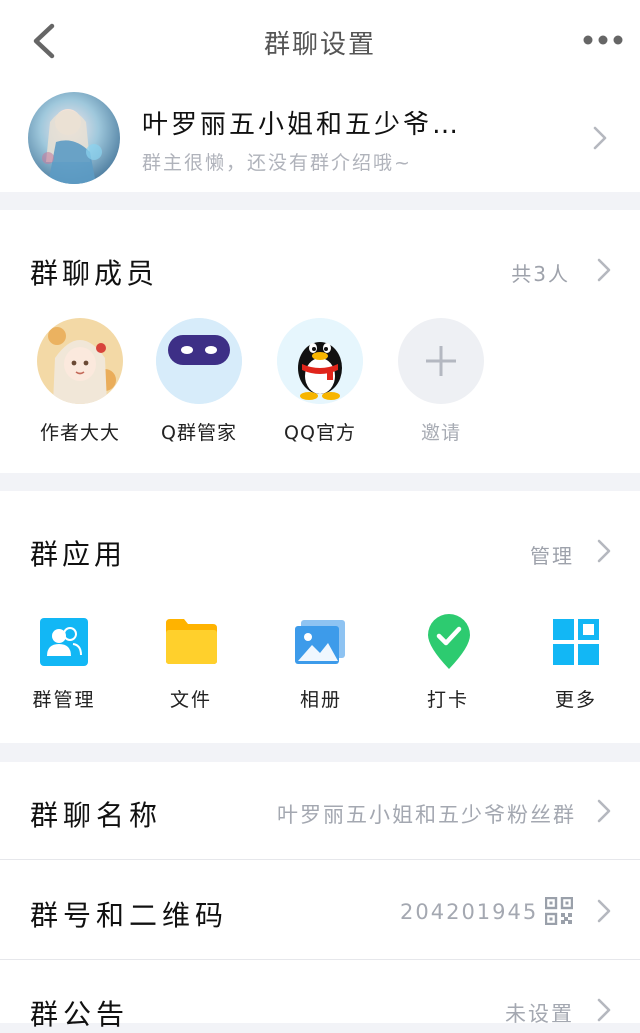 This screenshot has width=640, height=1033. Describe the element at coordinates (447, 700) in the screenshot. I see `app-label: 打卡` at that location.